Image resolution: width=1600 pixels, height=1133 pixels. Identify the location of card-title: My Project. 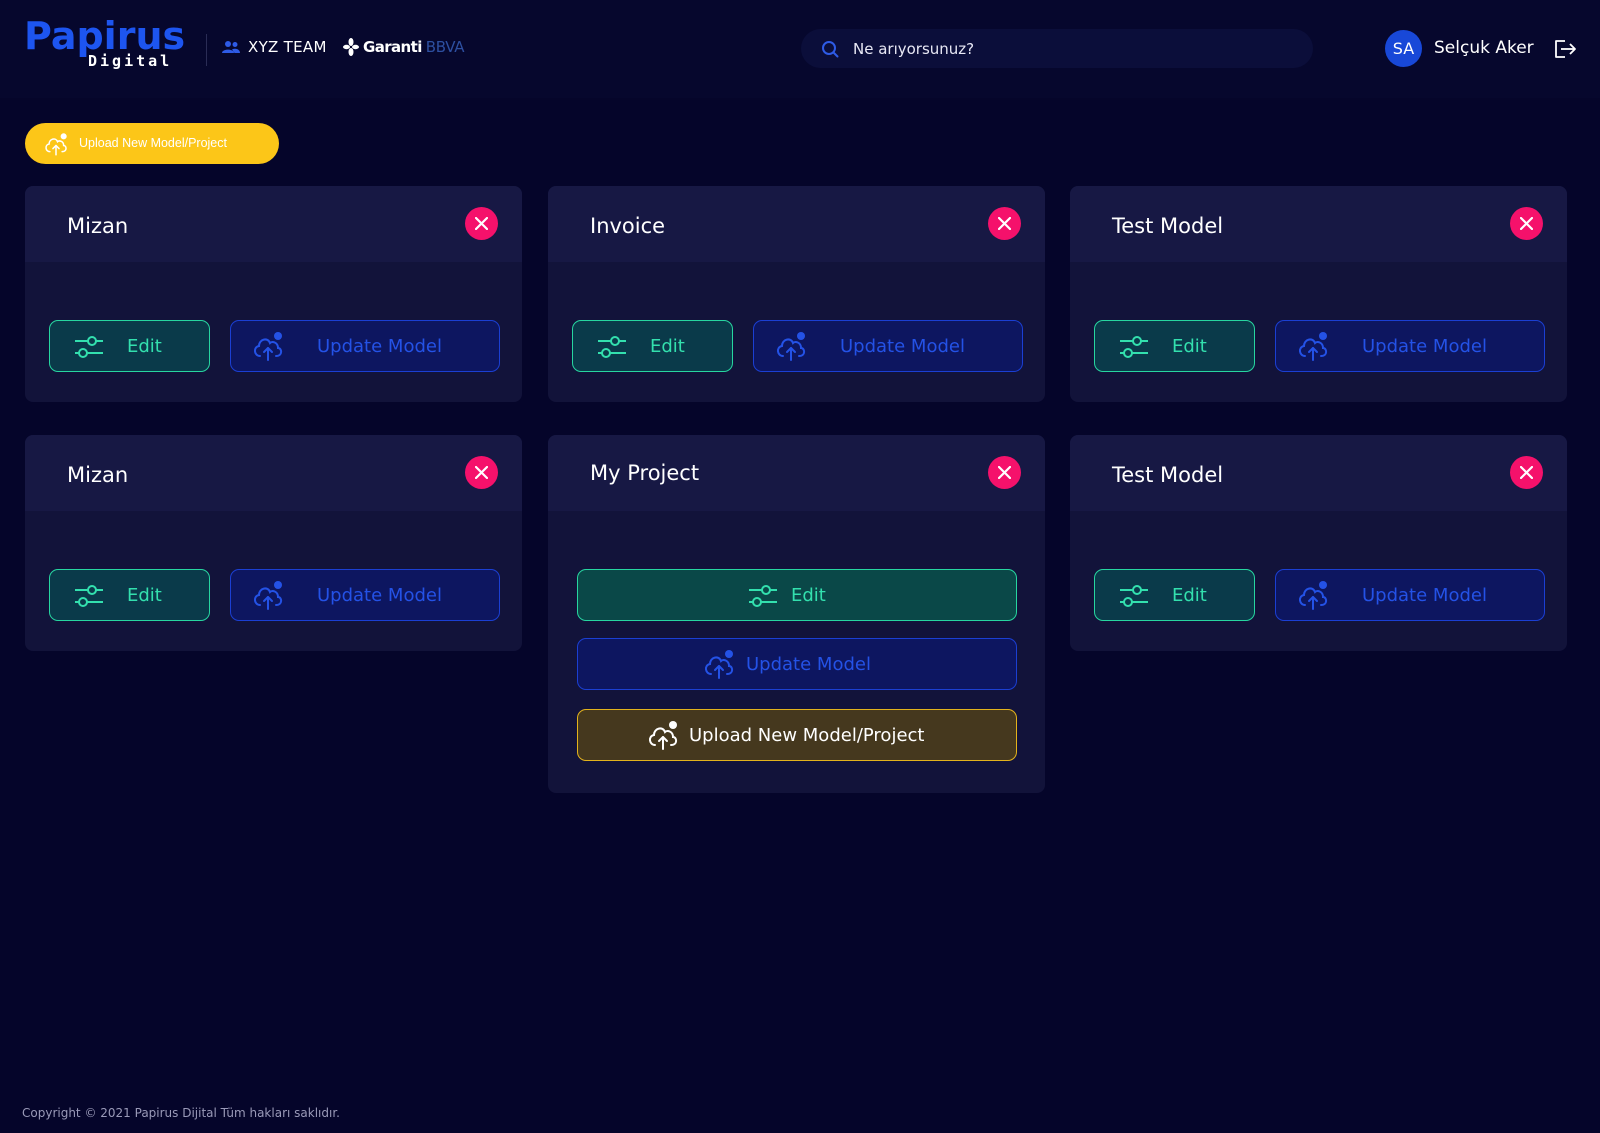
(645, 473).